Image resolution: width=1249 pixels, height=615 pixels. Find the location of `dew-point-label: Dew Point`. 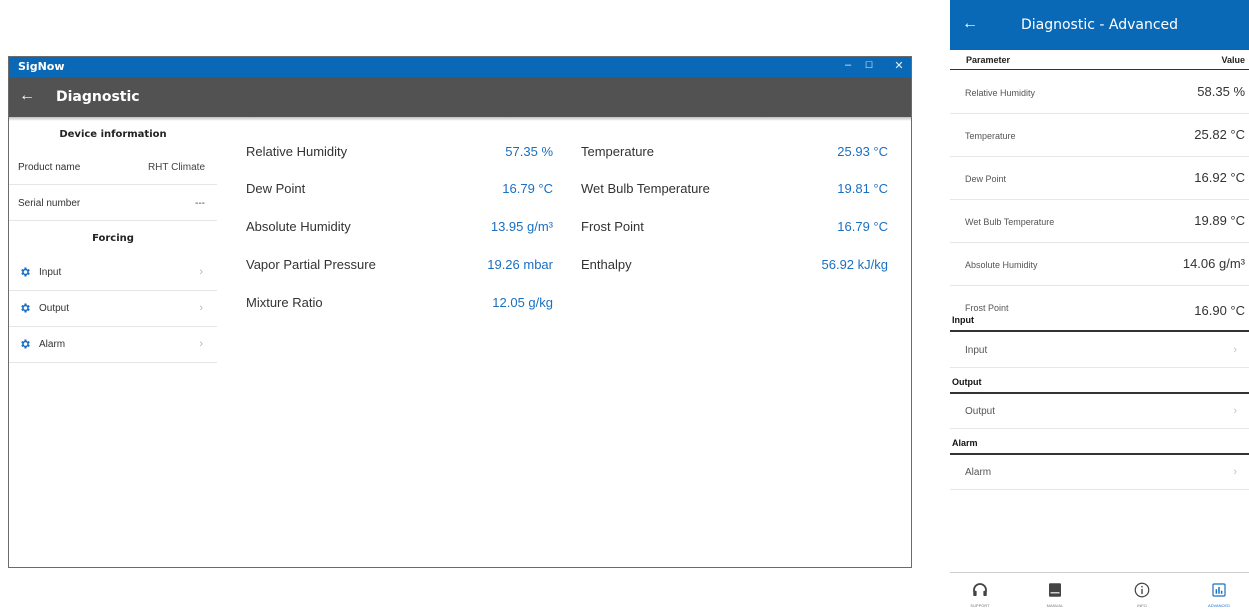

dew-point-label: Dew Point is located at coordinates (276, 188).